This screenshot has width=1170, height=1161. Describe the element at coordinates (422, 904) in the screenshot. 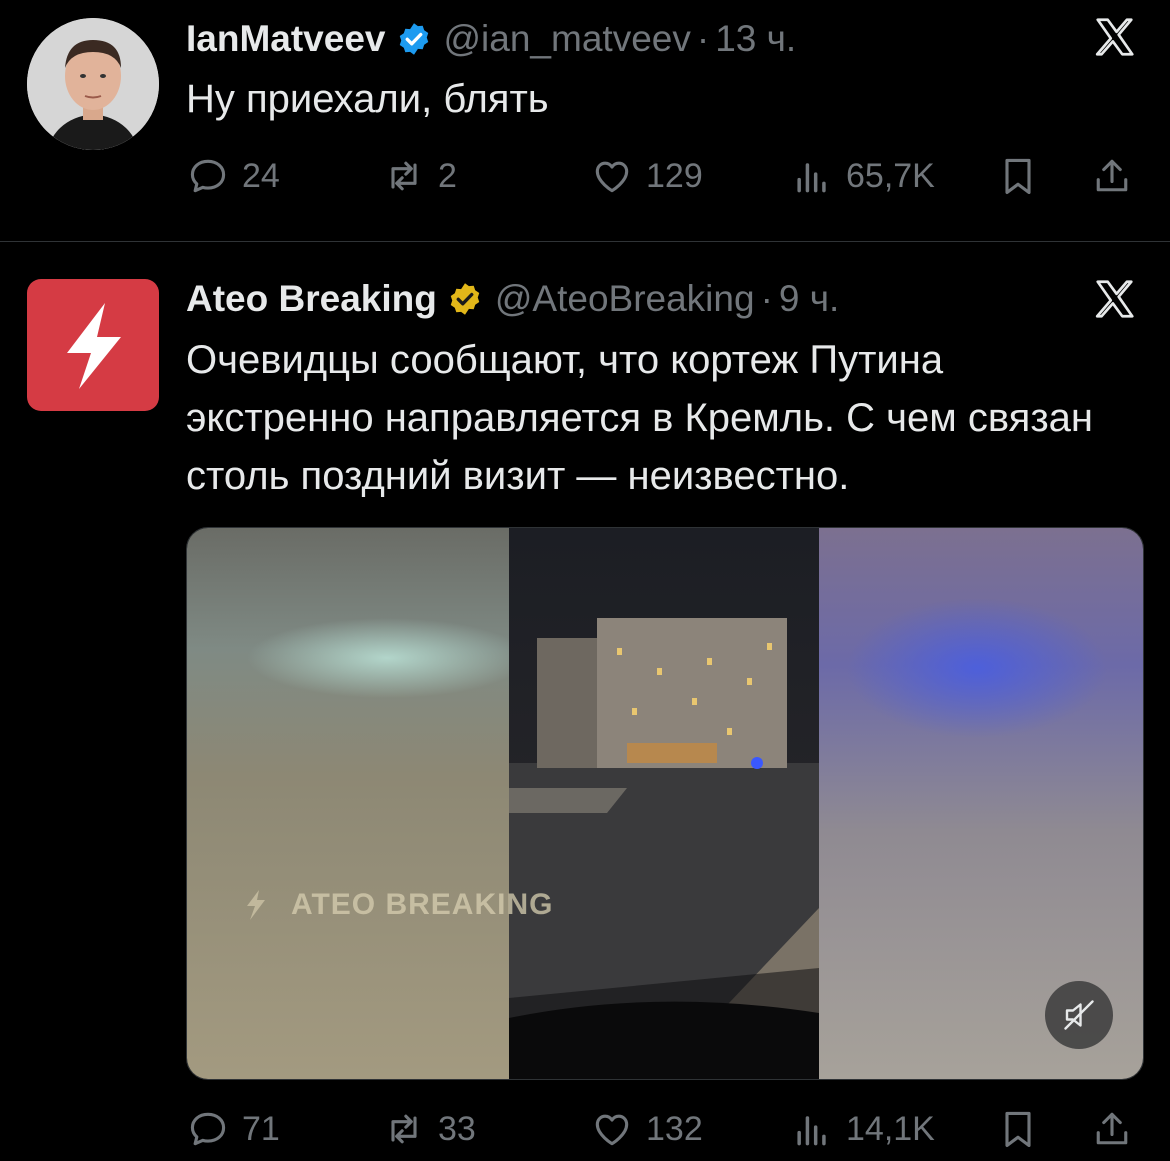

I see `watermark-text: ATEO BREAKING` at that location.